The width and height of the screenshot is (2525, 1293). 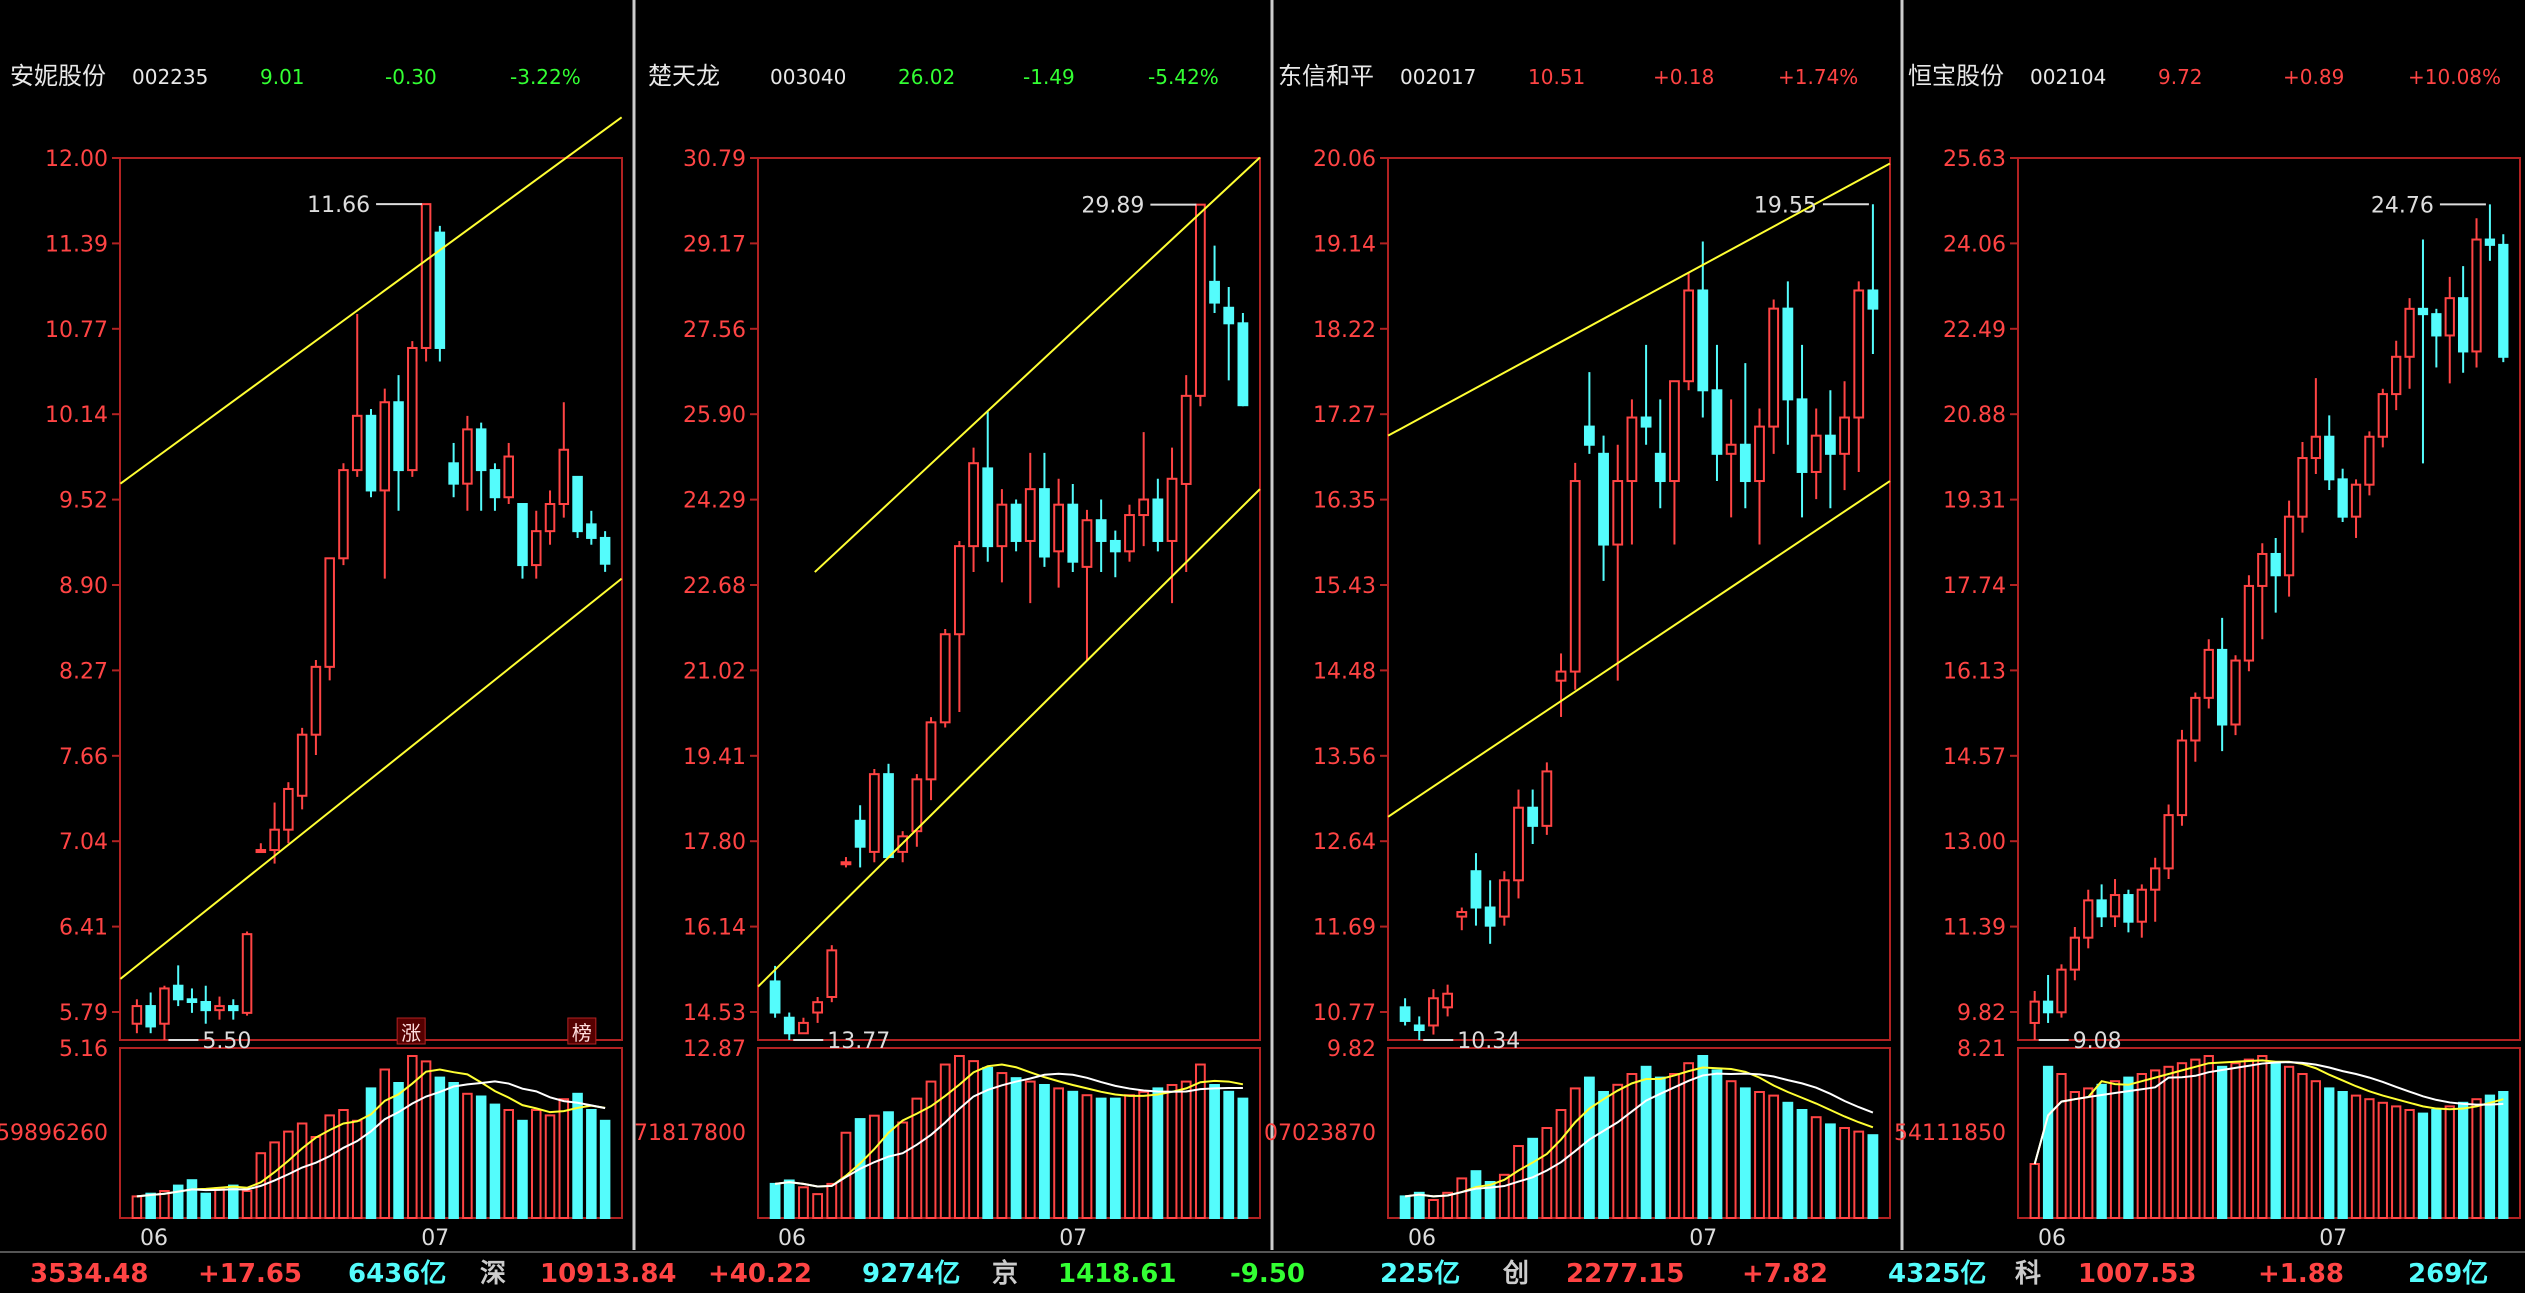 What do you see at coordinates (1974, 671) in the screenshot?
I see `price-tick-label: 16.13` at bounding box center [1974, 671].